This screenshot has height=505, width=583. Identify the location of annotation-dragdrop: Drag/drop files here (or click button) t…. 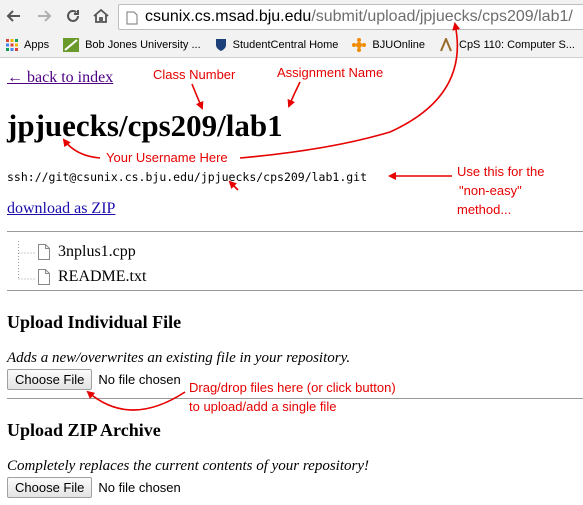
(292, 397).